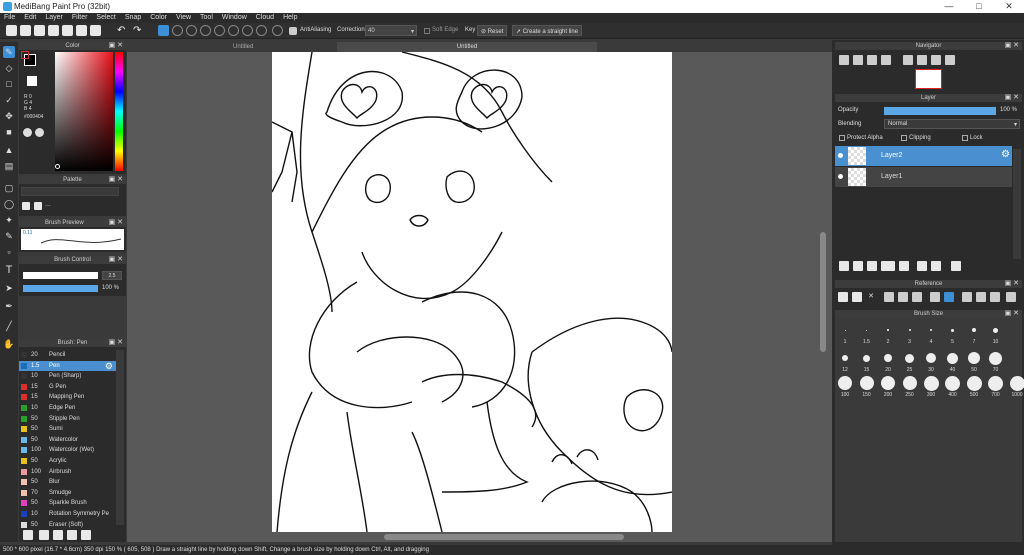  Describe the element at coordinates (60, 288) in the screenshot. I see `brush-opacity-slider` at that location.